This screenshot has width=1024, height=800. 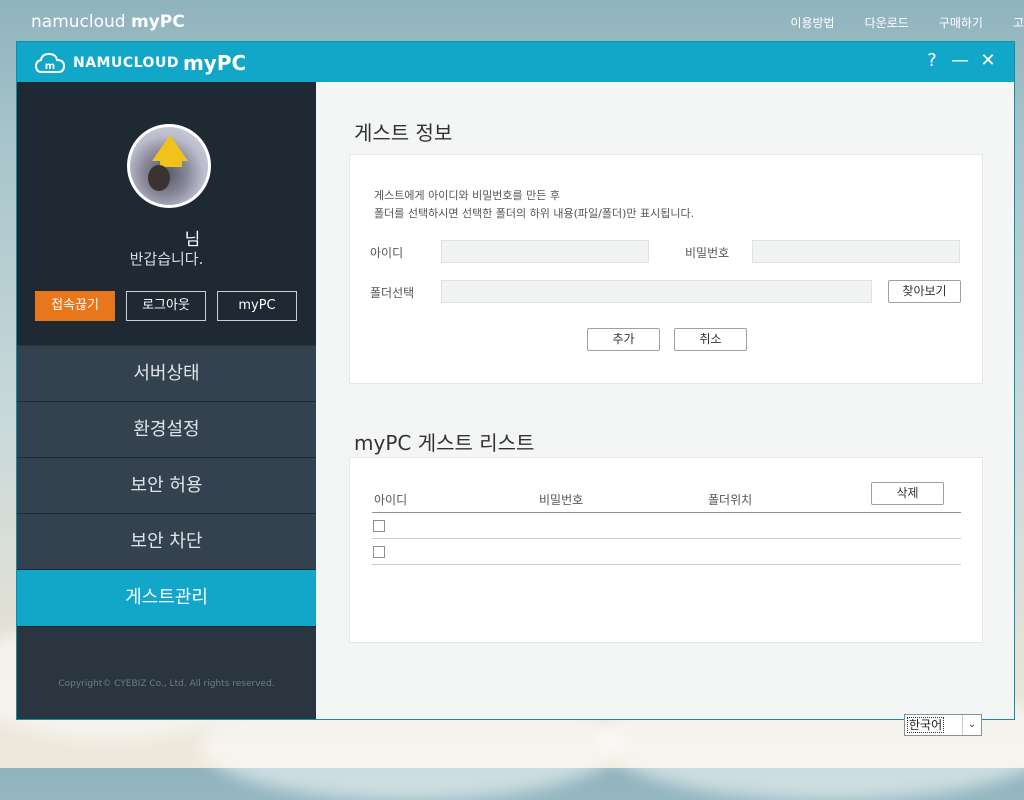 I want to click on title-bar: m NAMUCLOUD myPC ? — ✕, so click(x=515, y=62).